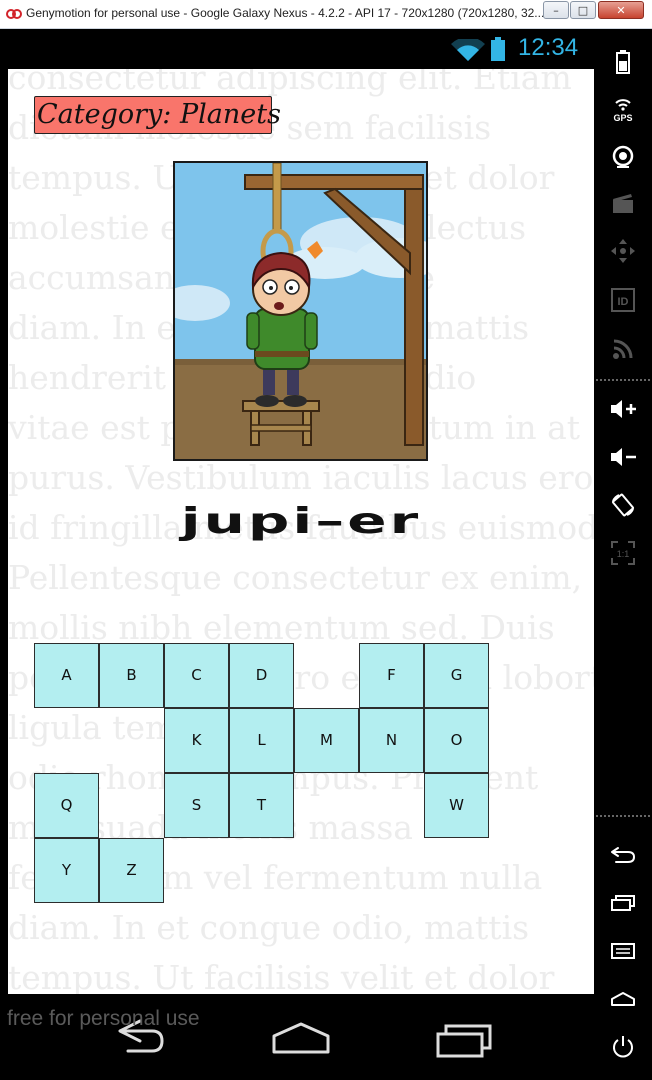  Describe the element at coordinates (623, 204) in the screenshot. I see `video-capture-icon` at that location.